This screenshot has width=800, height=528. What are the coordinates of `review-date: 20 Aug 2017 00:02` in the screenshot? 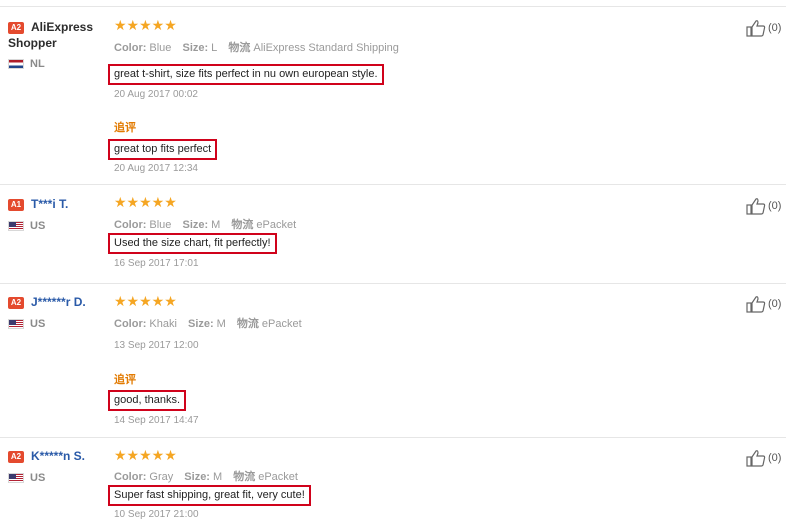 It's located at (156, 94).